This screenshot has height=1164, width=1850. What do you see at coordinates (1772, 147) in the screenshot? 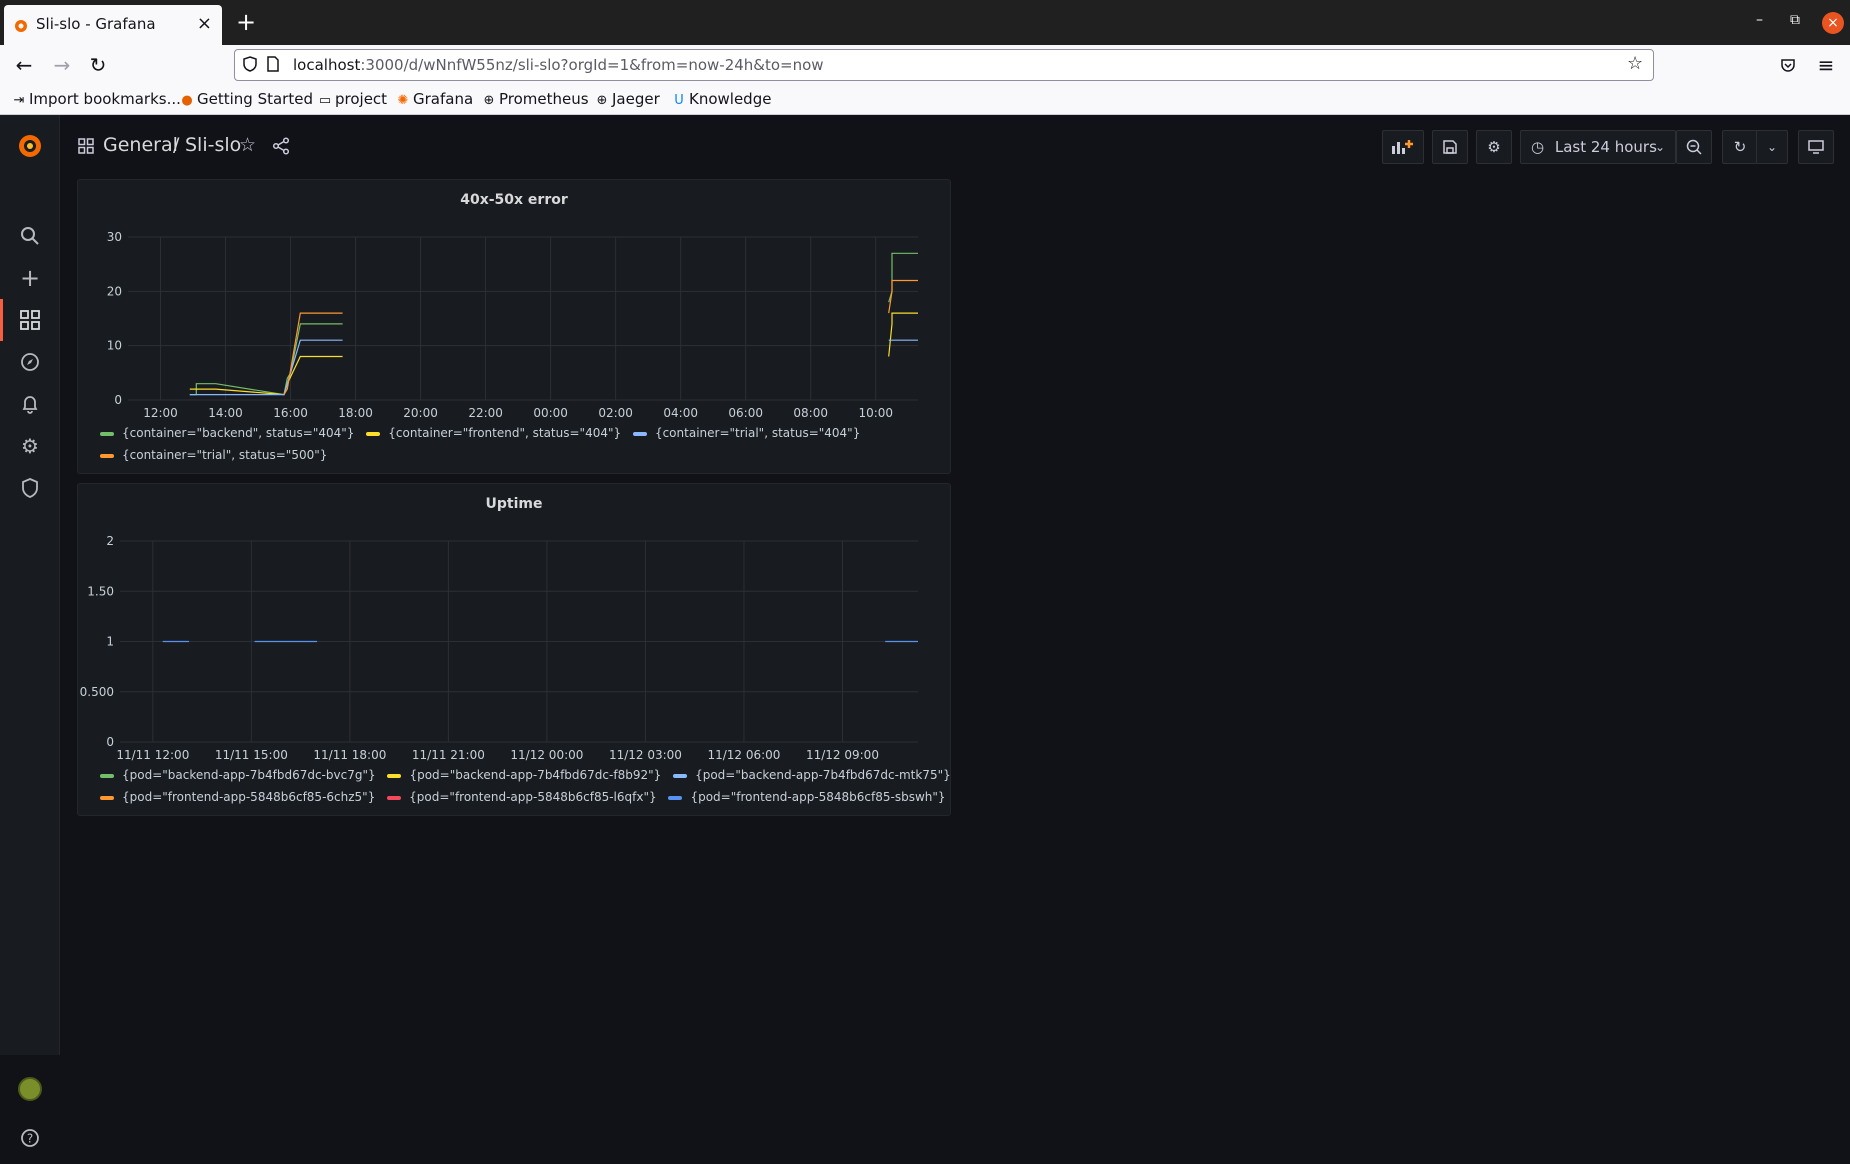
I see `refresh-interval-dropdown: ⌄` at bounding box center [1772, 147].